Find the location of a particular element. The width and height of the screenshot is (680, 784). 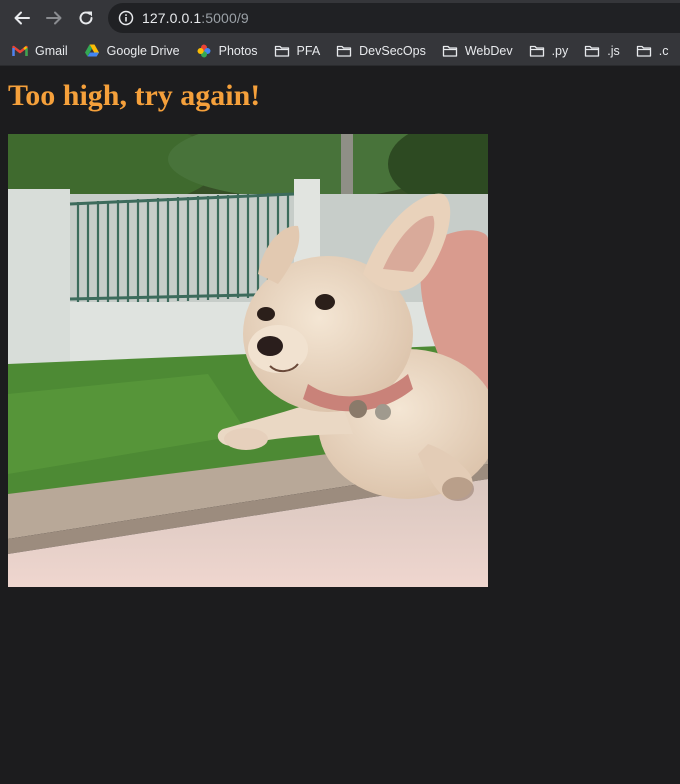

bookmark-label: DevSecOps is located at coordinates (392, 50).